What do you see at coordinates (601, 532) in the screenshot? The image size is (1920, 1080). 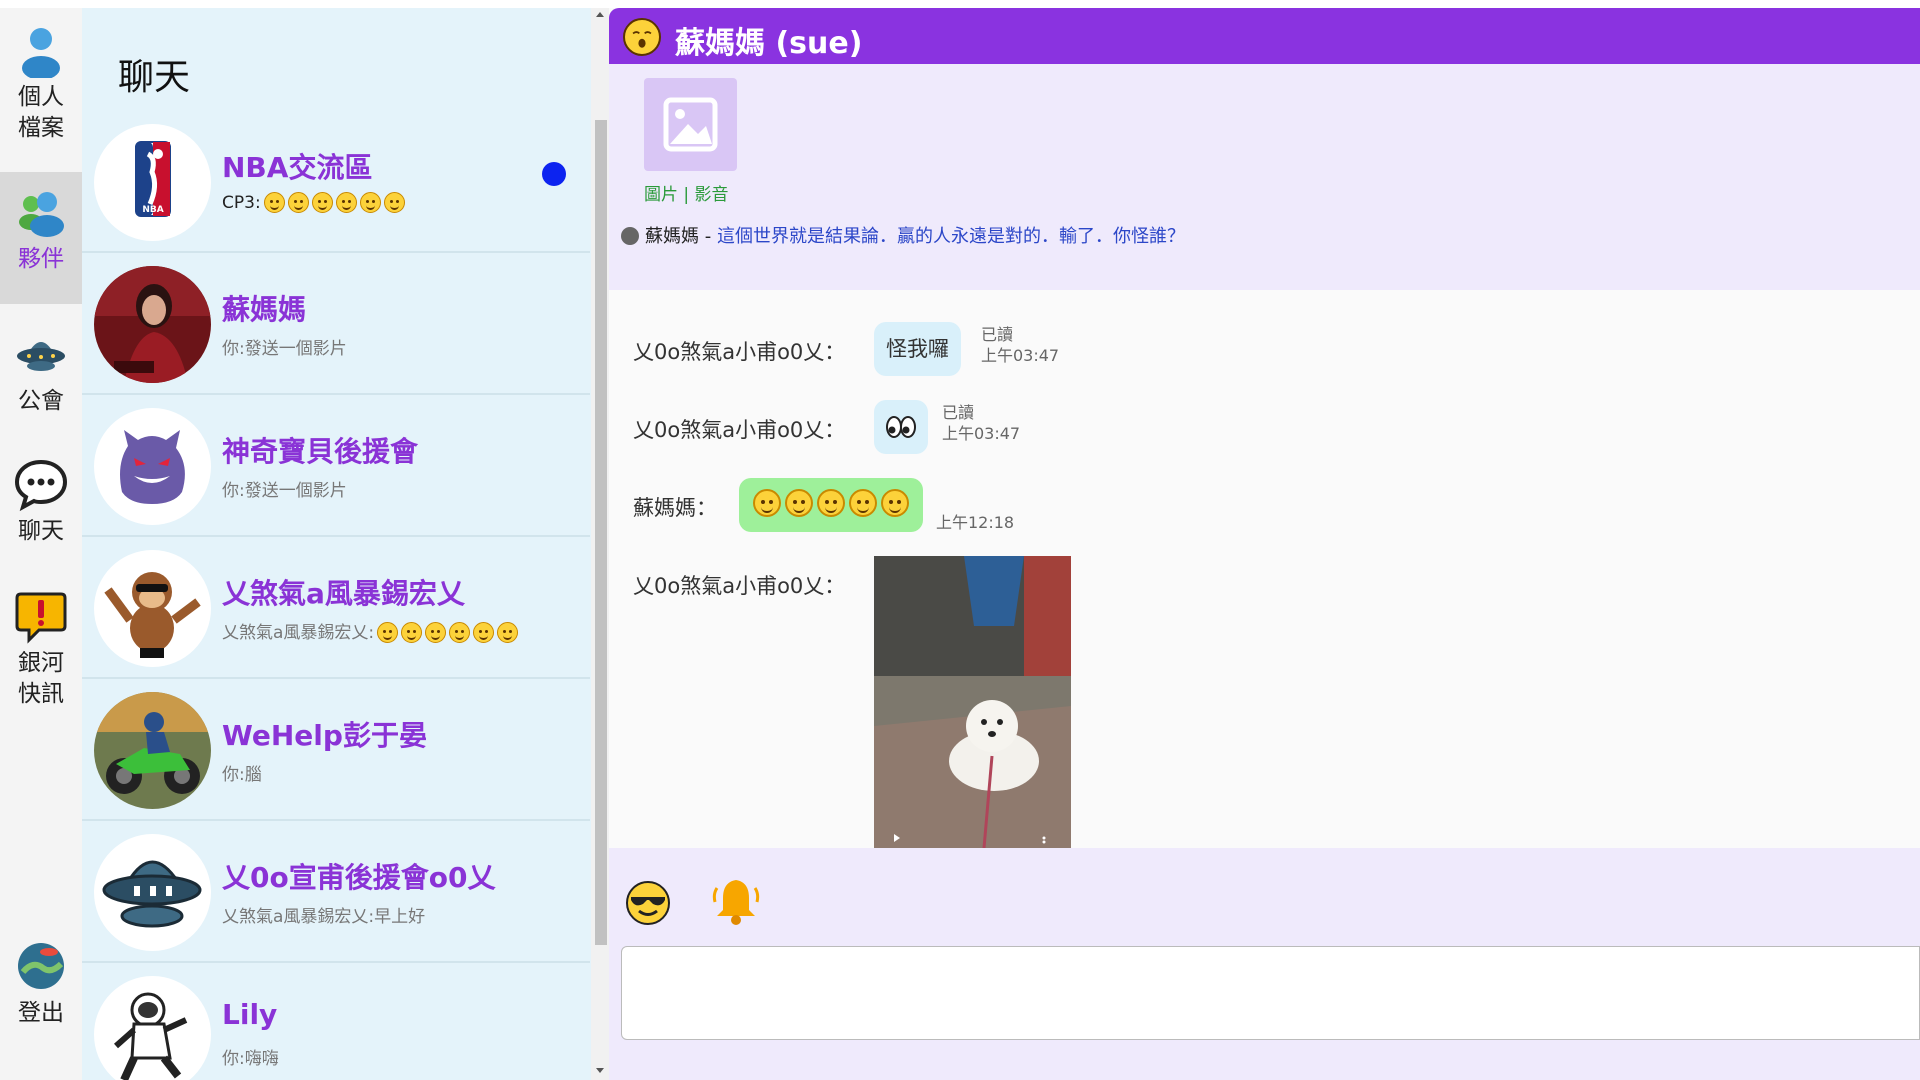 I see `scrollbar-thumb` at bounding box center [601, 532].